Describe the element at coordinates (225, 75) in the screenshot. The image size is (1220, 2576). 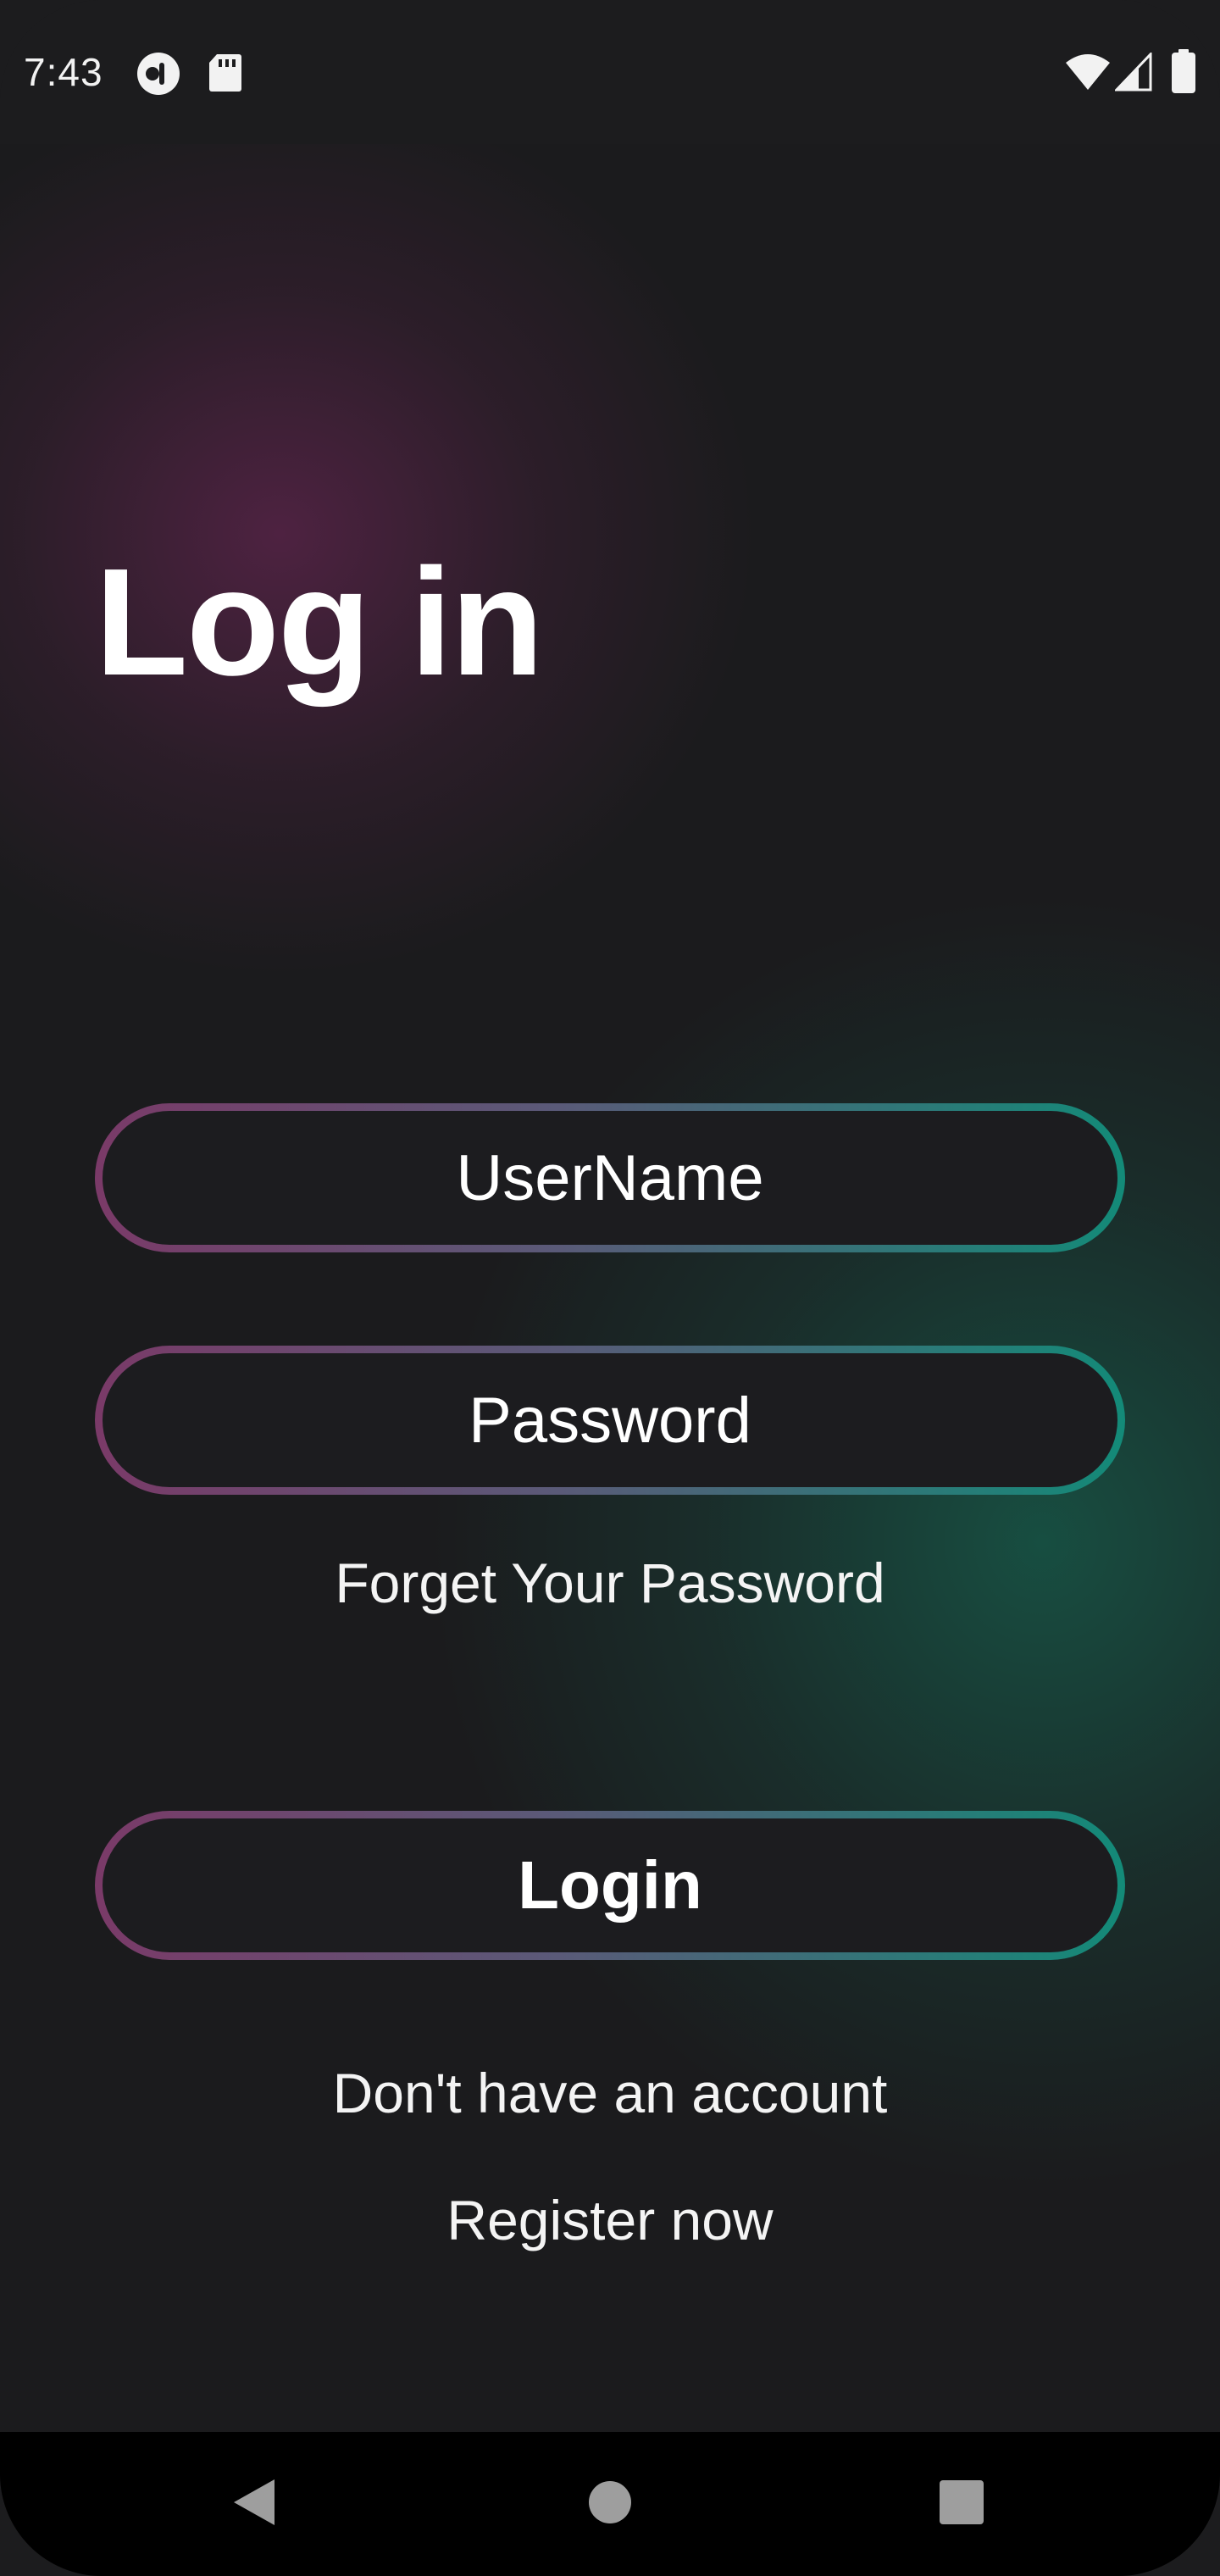
I see `sd-card-icon` at that location.